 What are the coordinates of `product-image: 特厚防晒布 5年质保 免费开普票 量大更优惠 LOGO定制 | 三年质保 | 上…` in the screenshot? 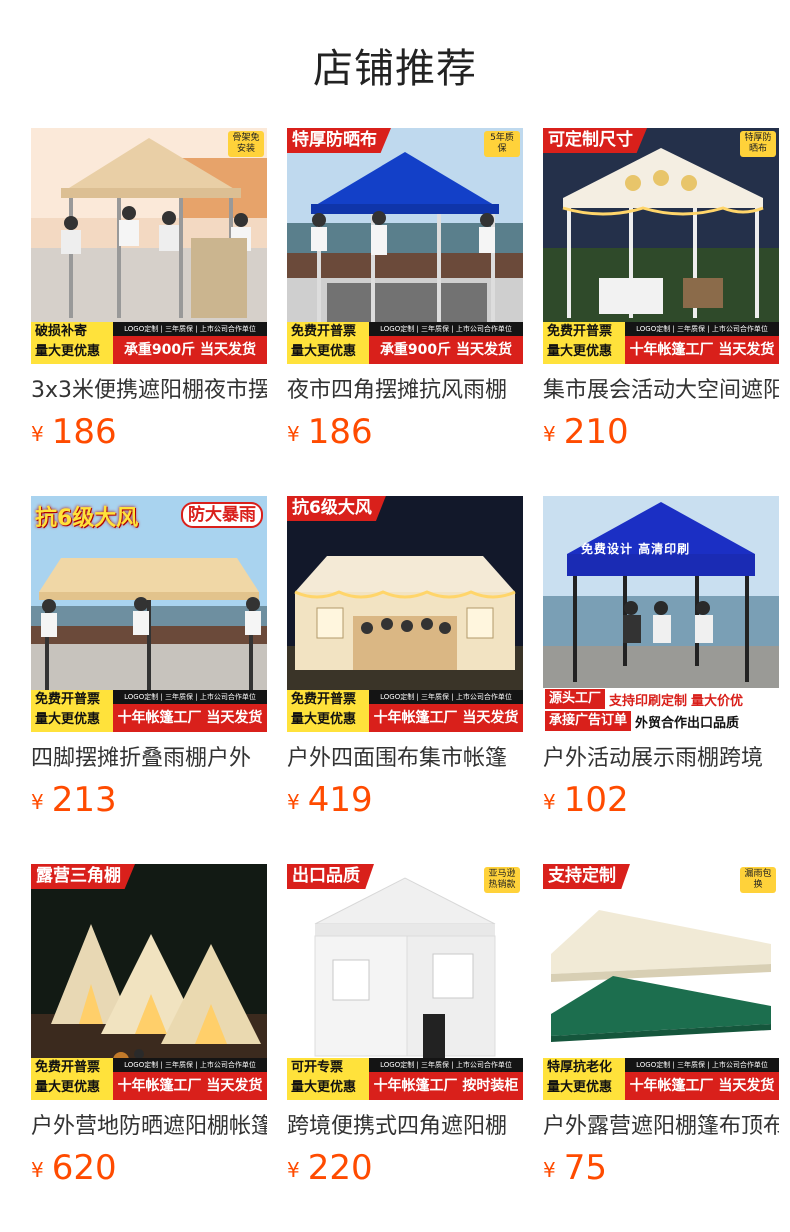 It's located at (405, 246).